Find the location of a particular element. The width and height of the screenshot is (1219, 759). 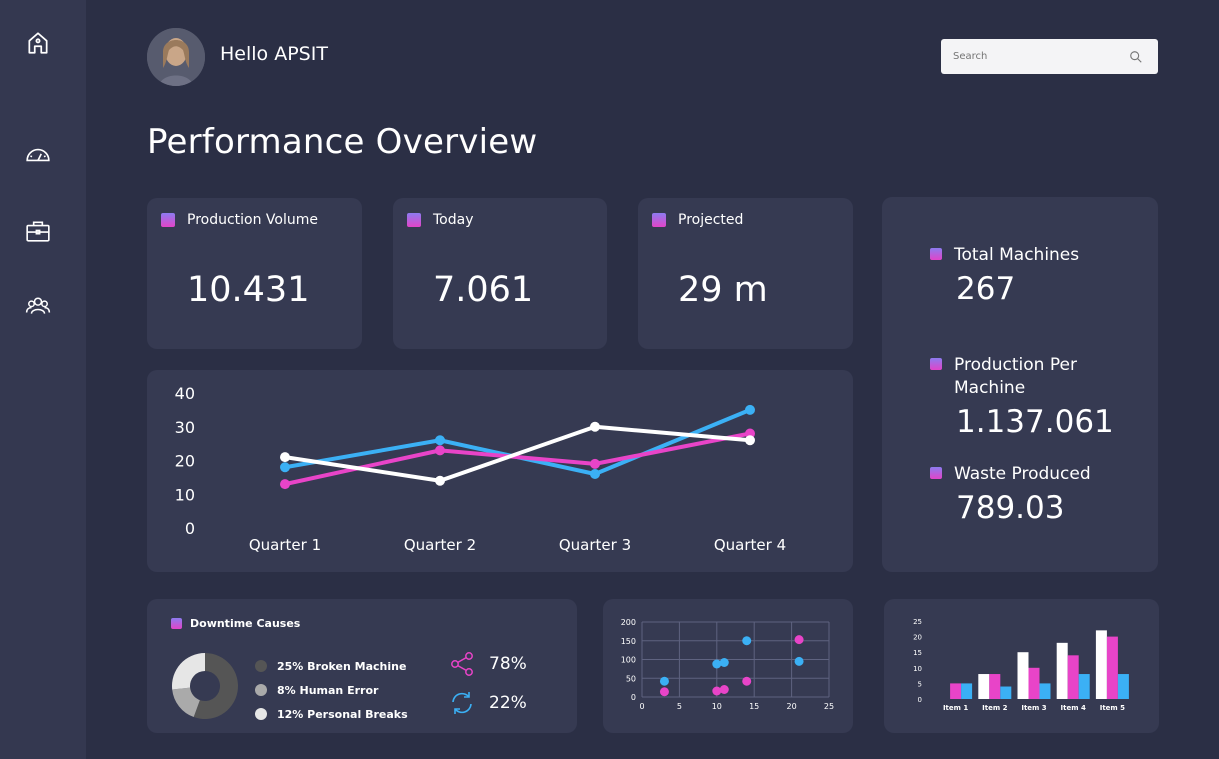

search-input is located at coordinates (1035, 56).